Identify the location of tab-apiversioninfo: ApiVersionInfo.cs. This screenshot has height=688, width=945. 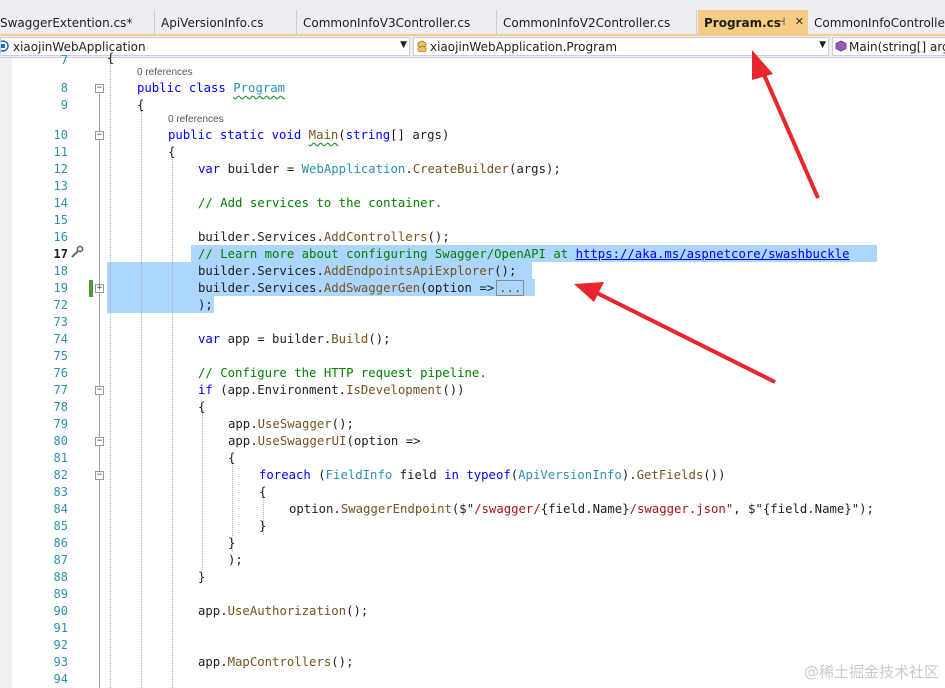
(226, 23).